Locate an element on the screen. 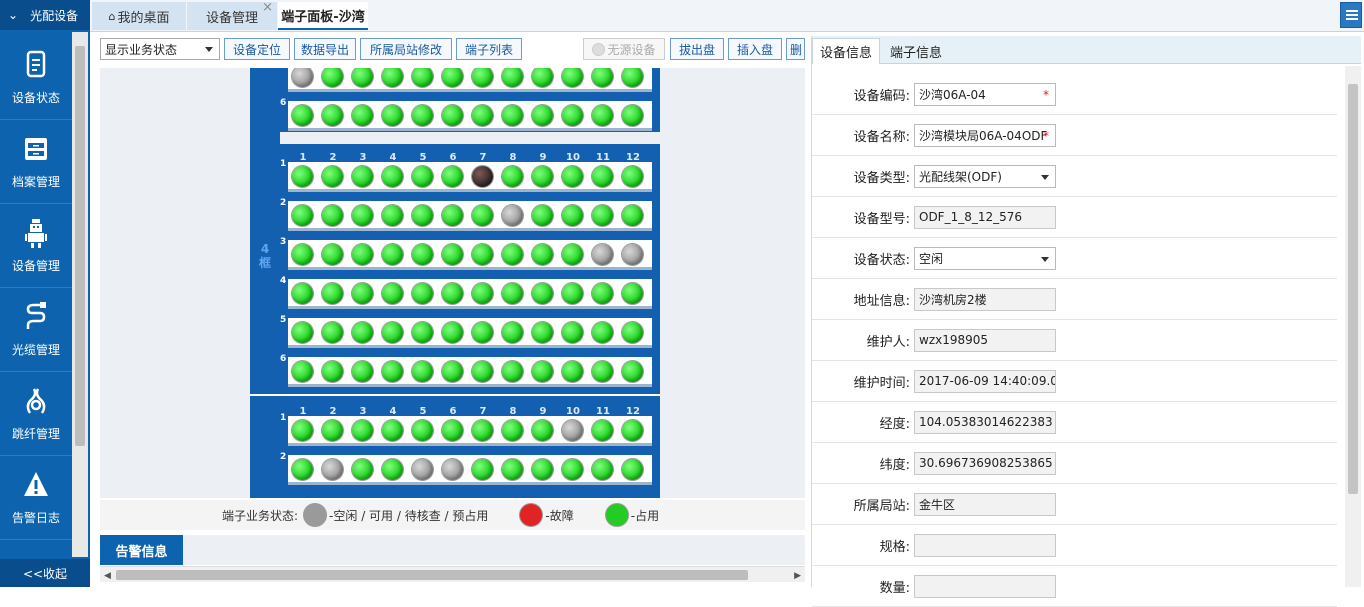 This screenshot has width=1364, height=607. tab-desktop: ⌂ 我的桌面 is located at coordinates (139, 16).